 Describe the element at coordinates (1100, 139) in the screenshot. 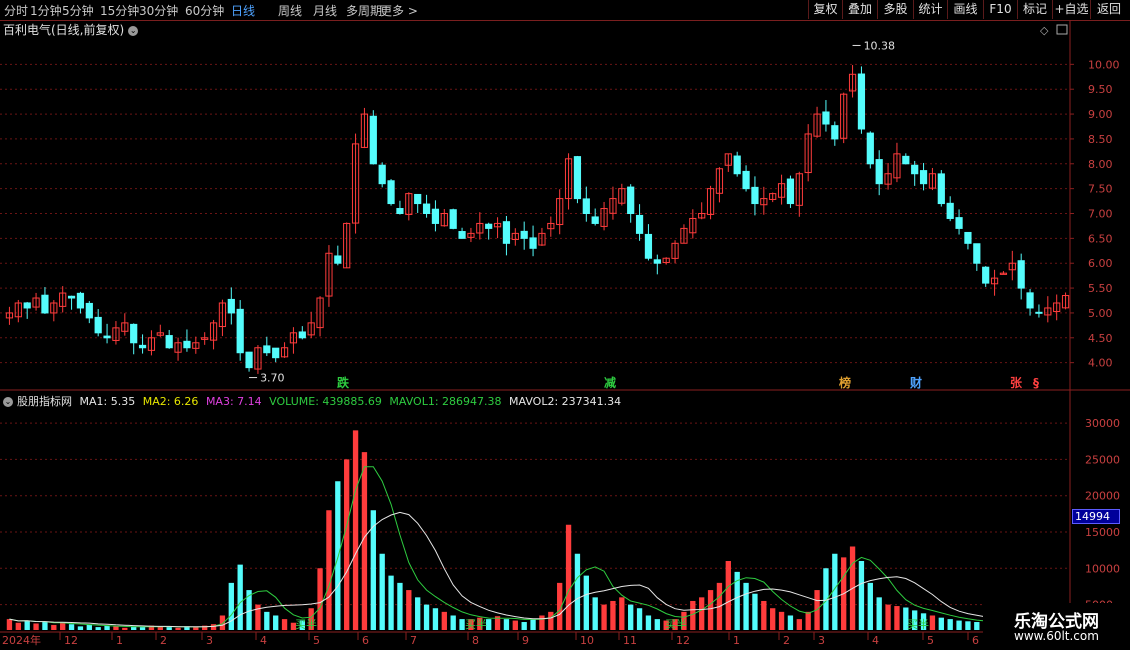

I see `price-tick-label: 8.50` at that location.